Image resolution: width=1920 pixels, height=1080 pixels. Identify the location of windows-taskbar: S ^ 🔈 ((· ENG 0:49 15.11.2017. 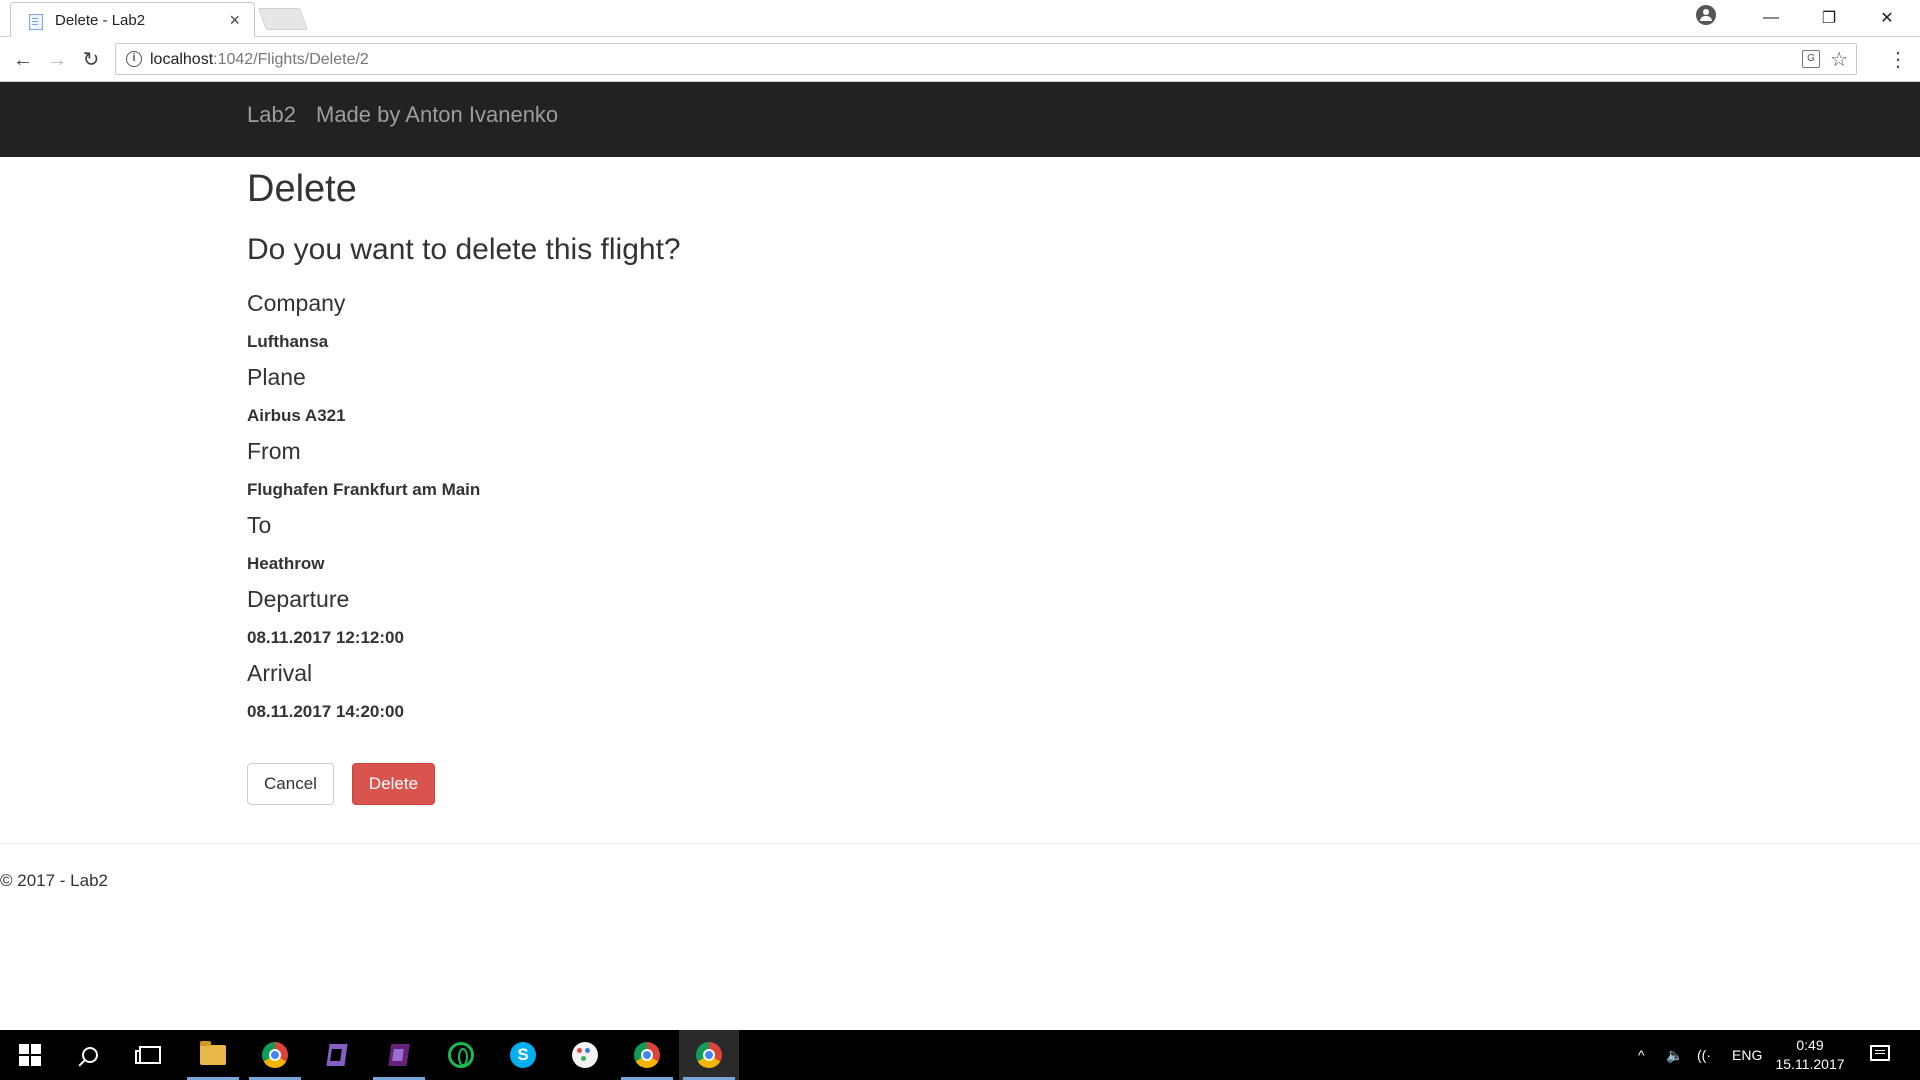
(960, 1055).